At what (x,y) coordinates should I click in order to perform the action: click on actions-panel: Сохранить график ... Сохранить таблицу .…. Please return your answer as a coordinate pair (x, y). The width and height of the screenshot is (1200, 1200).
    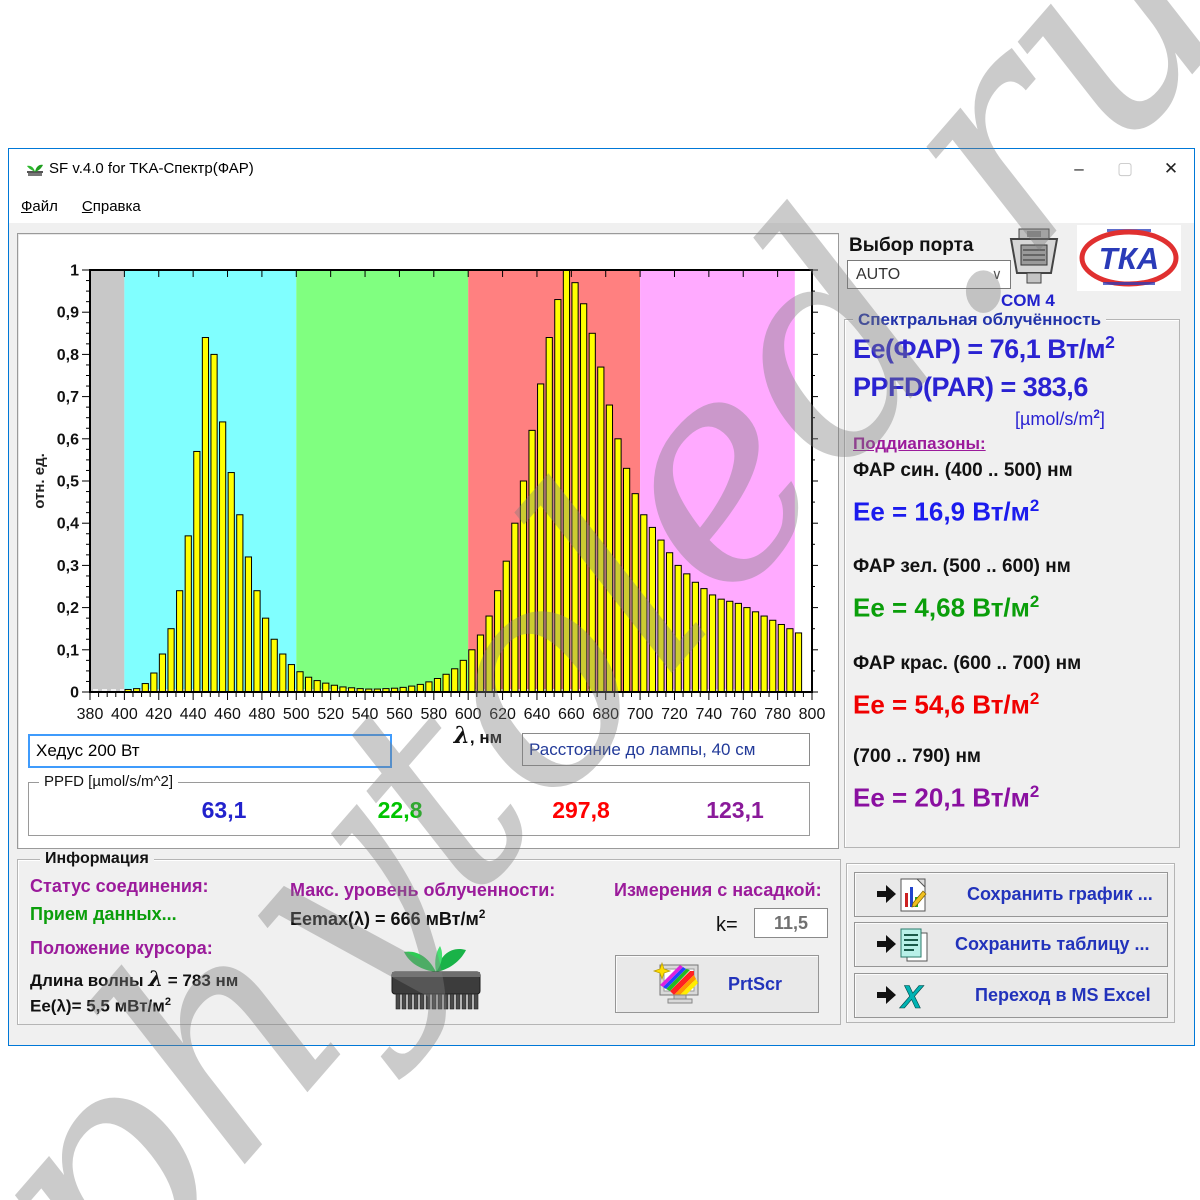
    Looking at the image, I should click on (1010, 943).